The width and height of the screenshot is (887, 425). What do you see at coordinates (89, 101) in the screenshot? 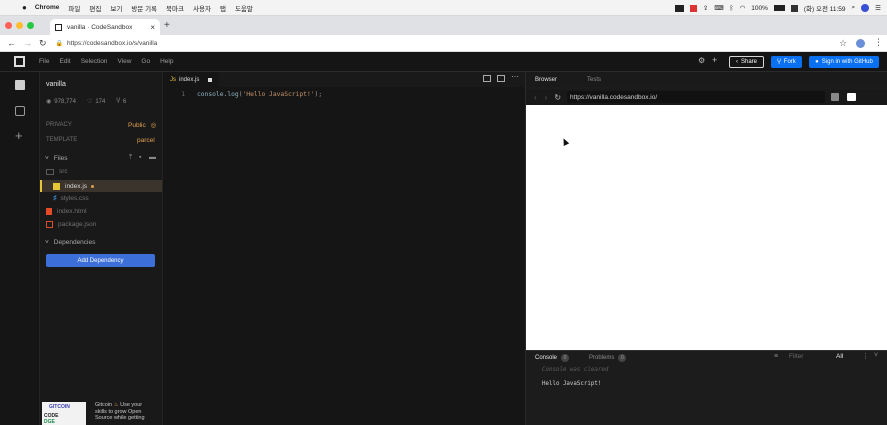
I see `likes-icon: ♡` at bounding box center [89, 101].